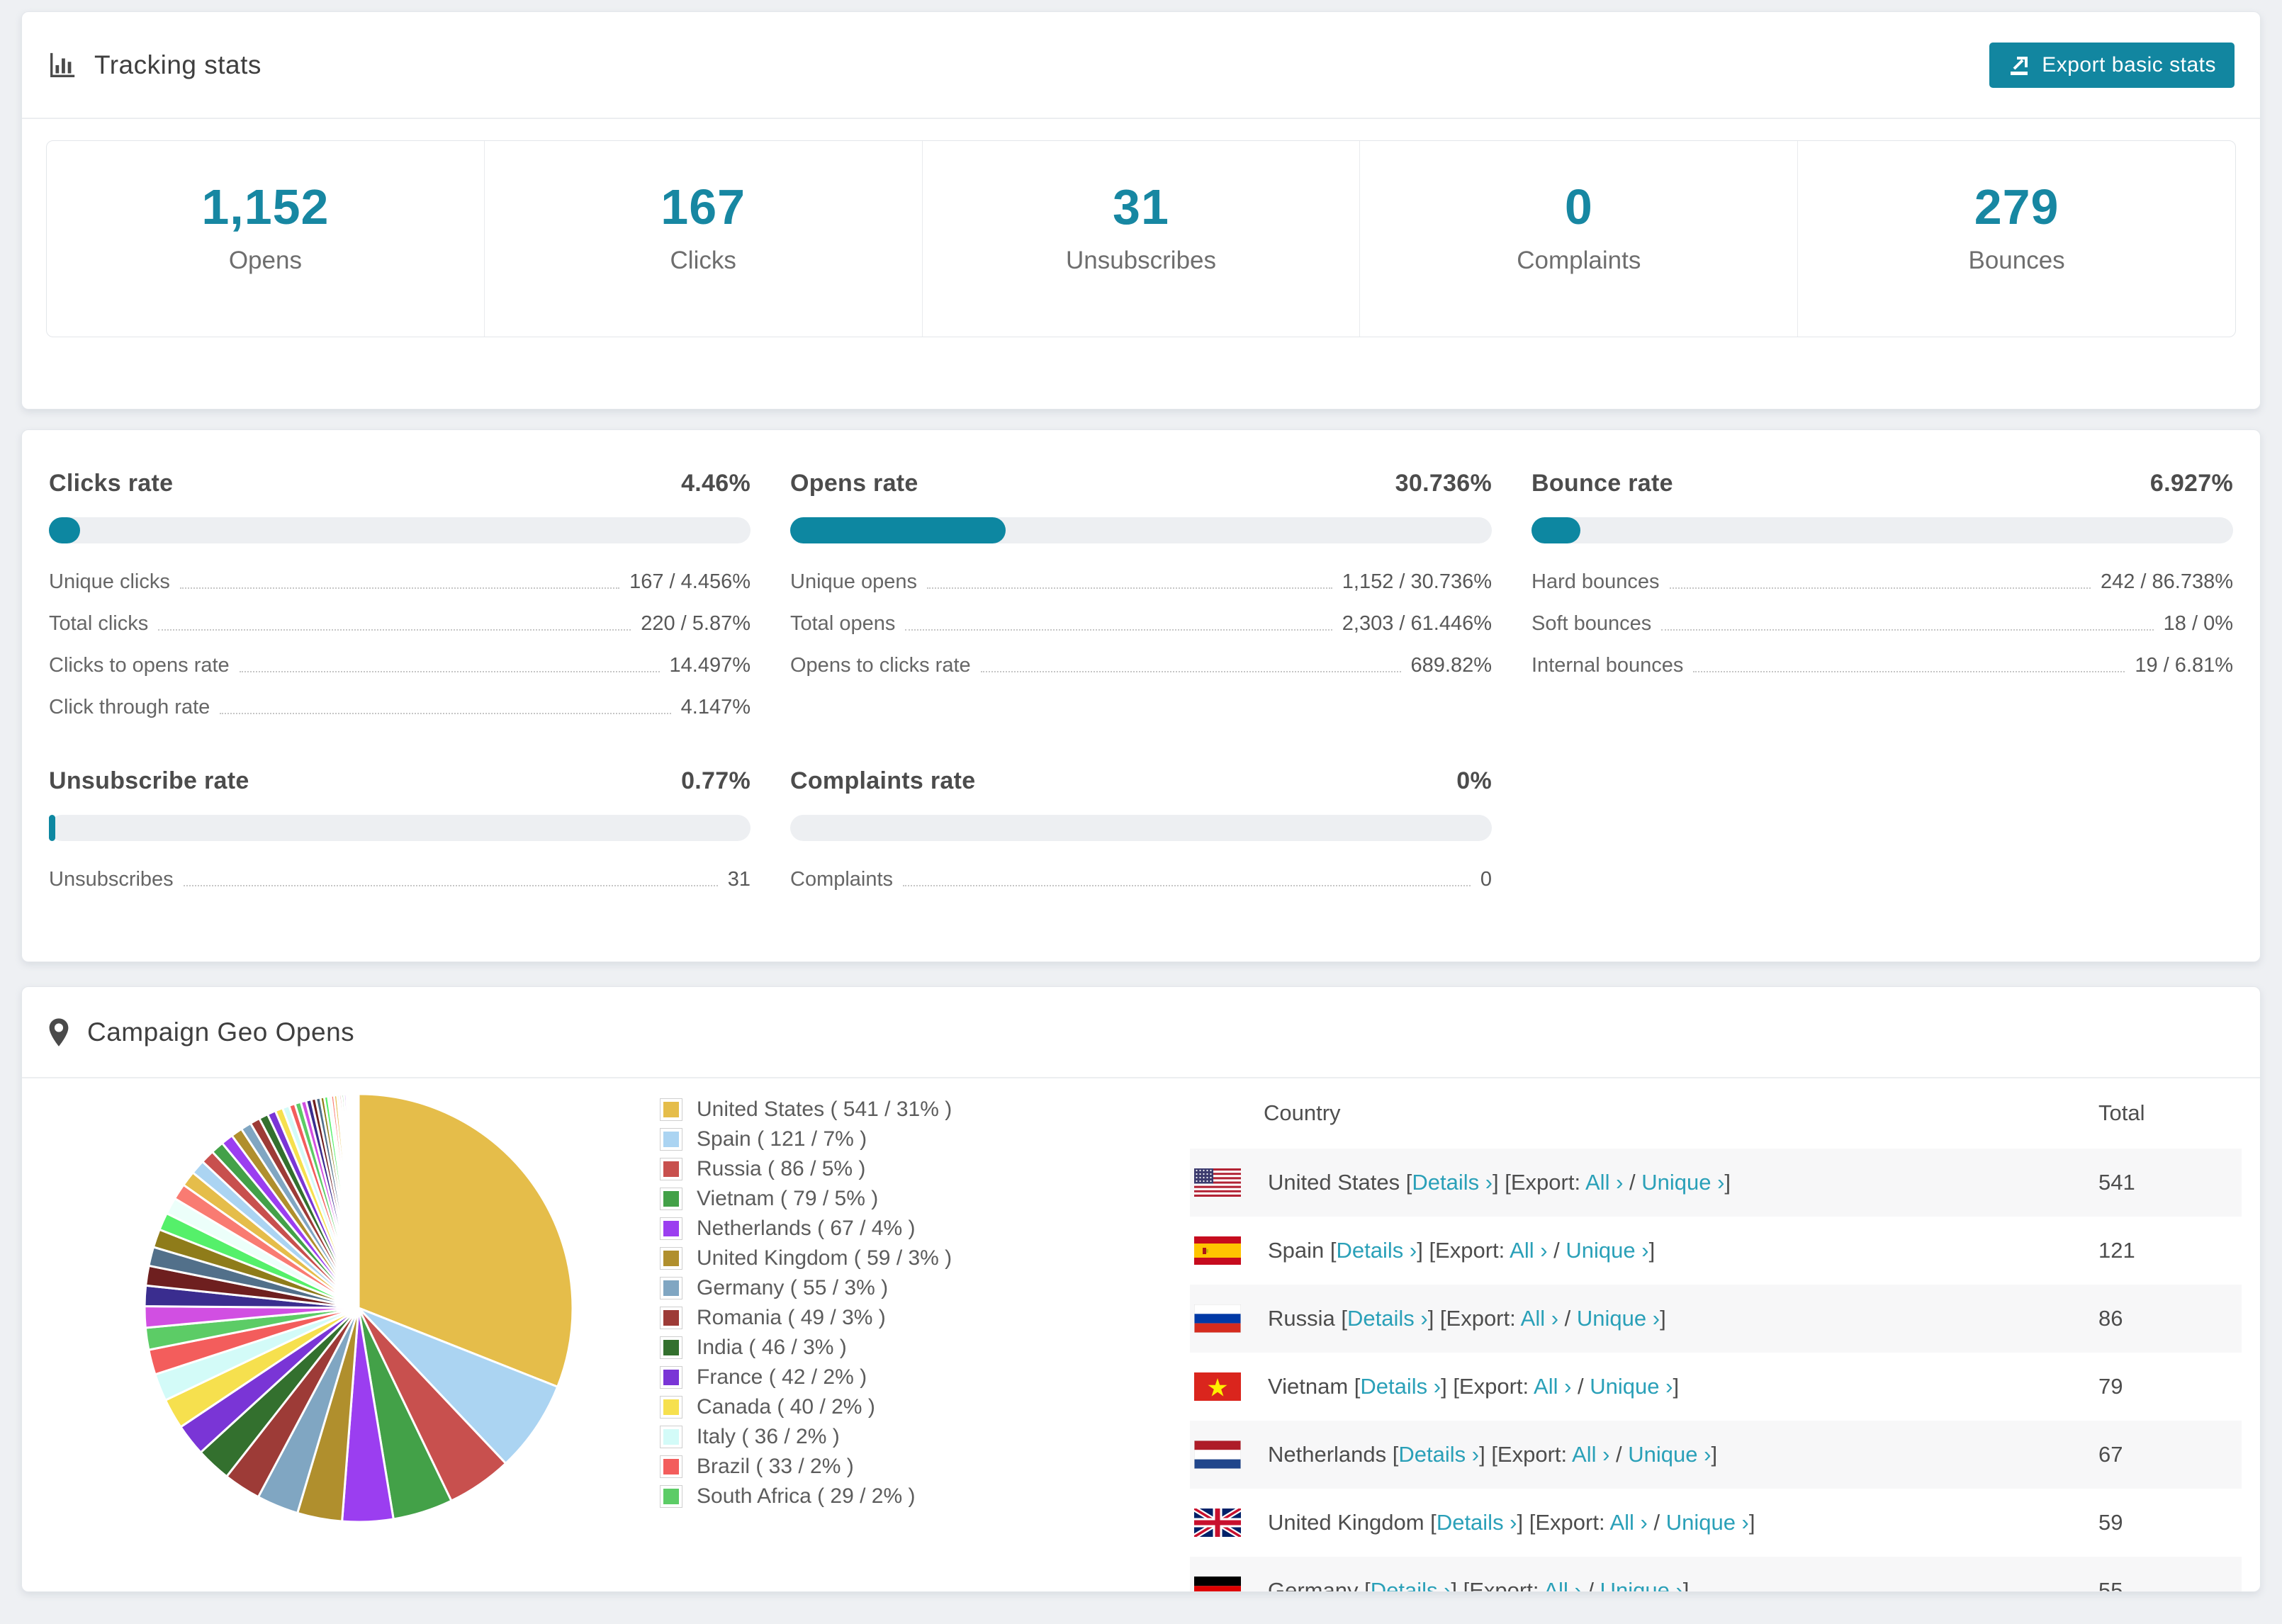 The width and height of the screenshot is (2282, 1624). I want to click on rate-title-row: Unsubscribe rate 0.77%, so click(400, 781).